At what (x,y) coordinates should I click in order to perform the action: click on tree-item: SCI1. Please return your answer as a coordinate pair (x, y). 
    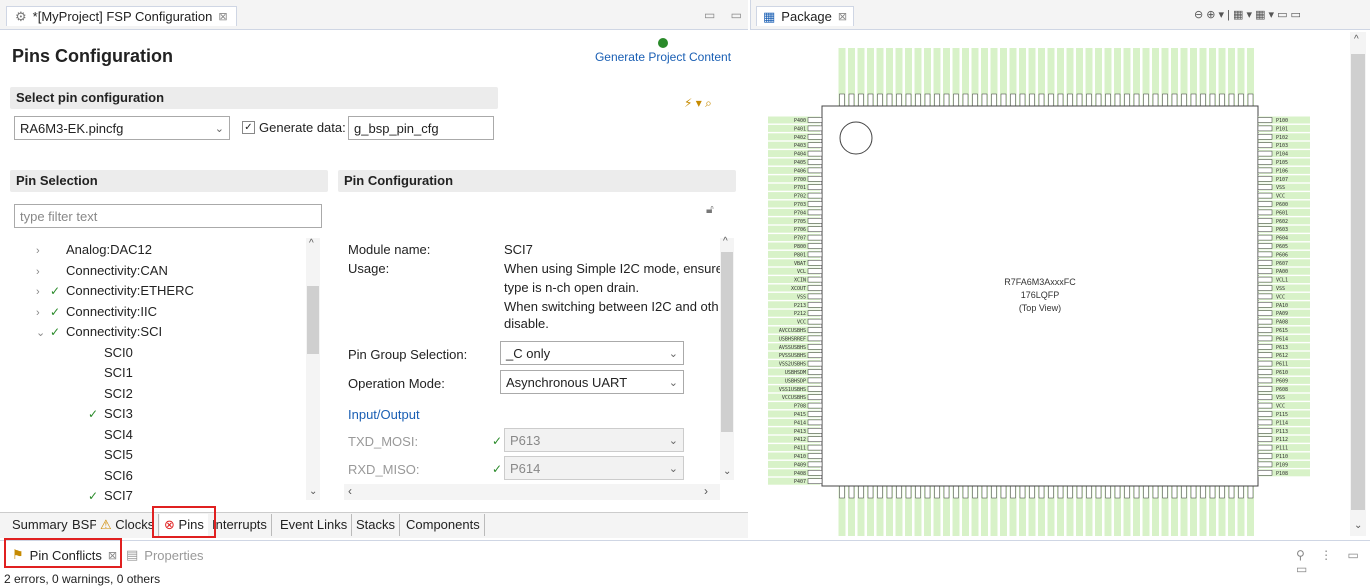
    Looking at the image, I should click on (103, 372).